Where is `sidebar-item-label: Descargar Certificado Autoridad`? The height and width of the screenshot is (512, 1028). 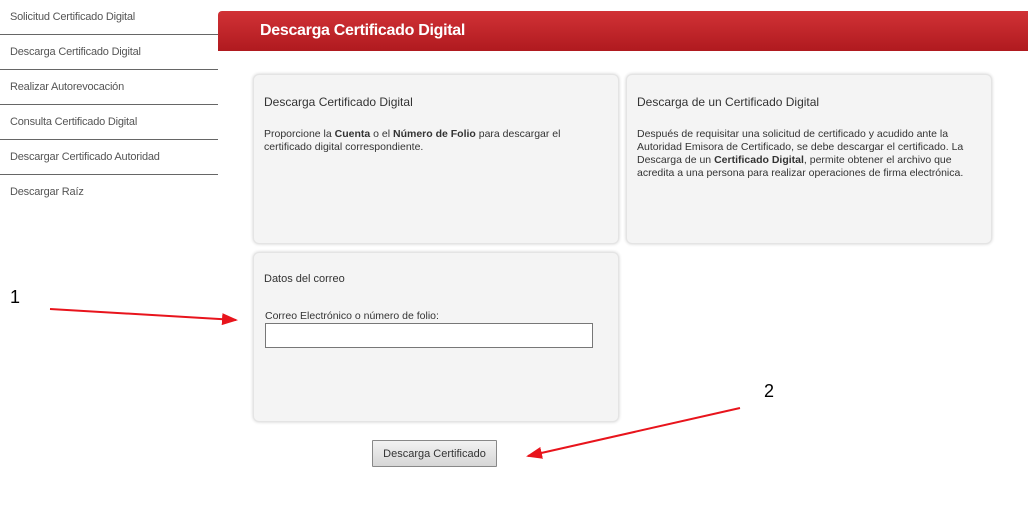 sidebar-item-label: Descargar Certificado Autoridad is located at coordinates (85, 157).